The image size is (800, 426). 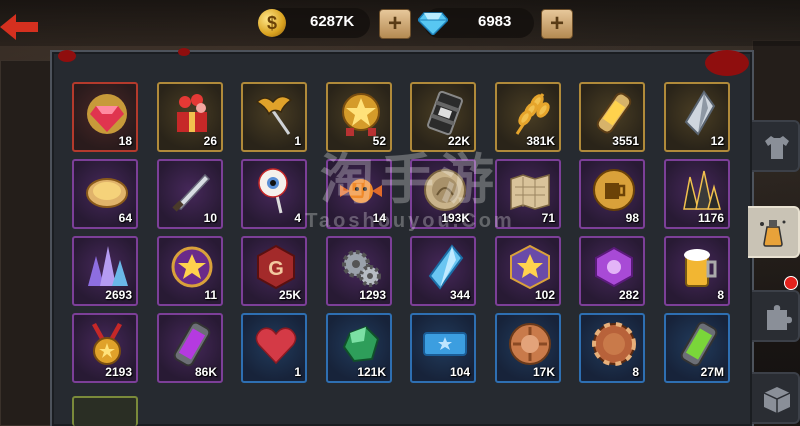 I want to click on item-quantity: 121K, so click(x=371, y=372).